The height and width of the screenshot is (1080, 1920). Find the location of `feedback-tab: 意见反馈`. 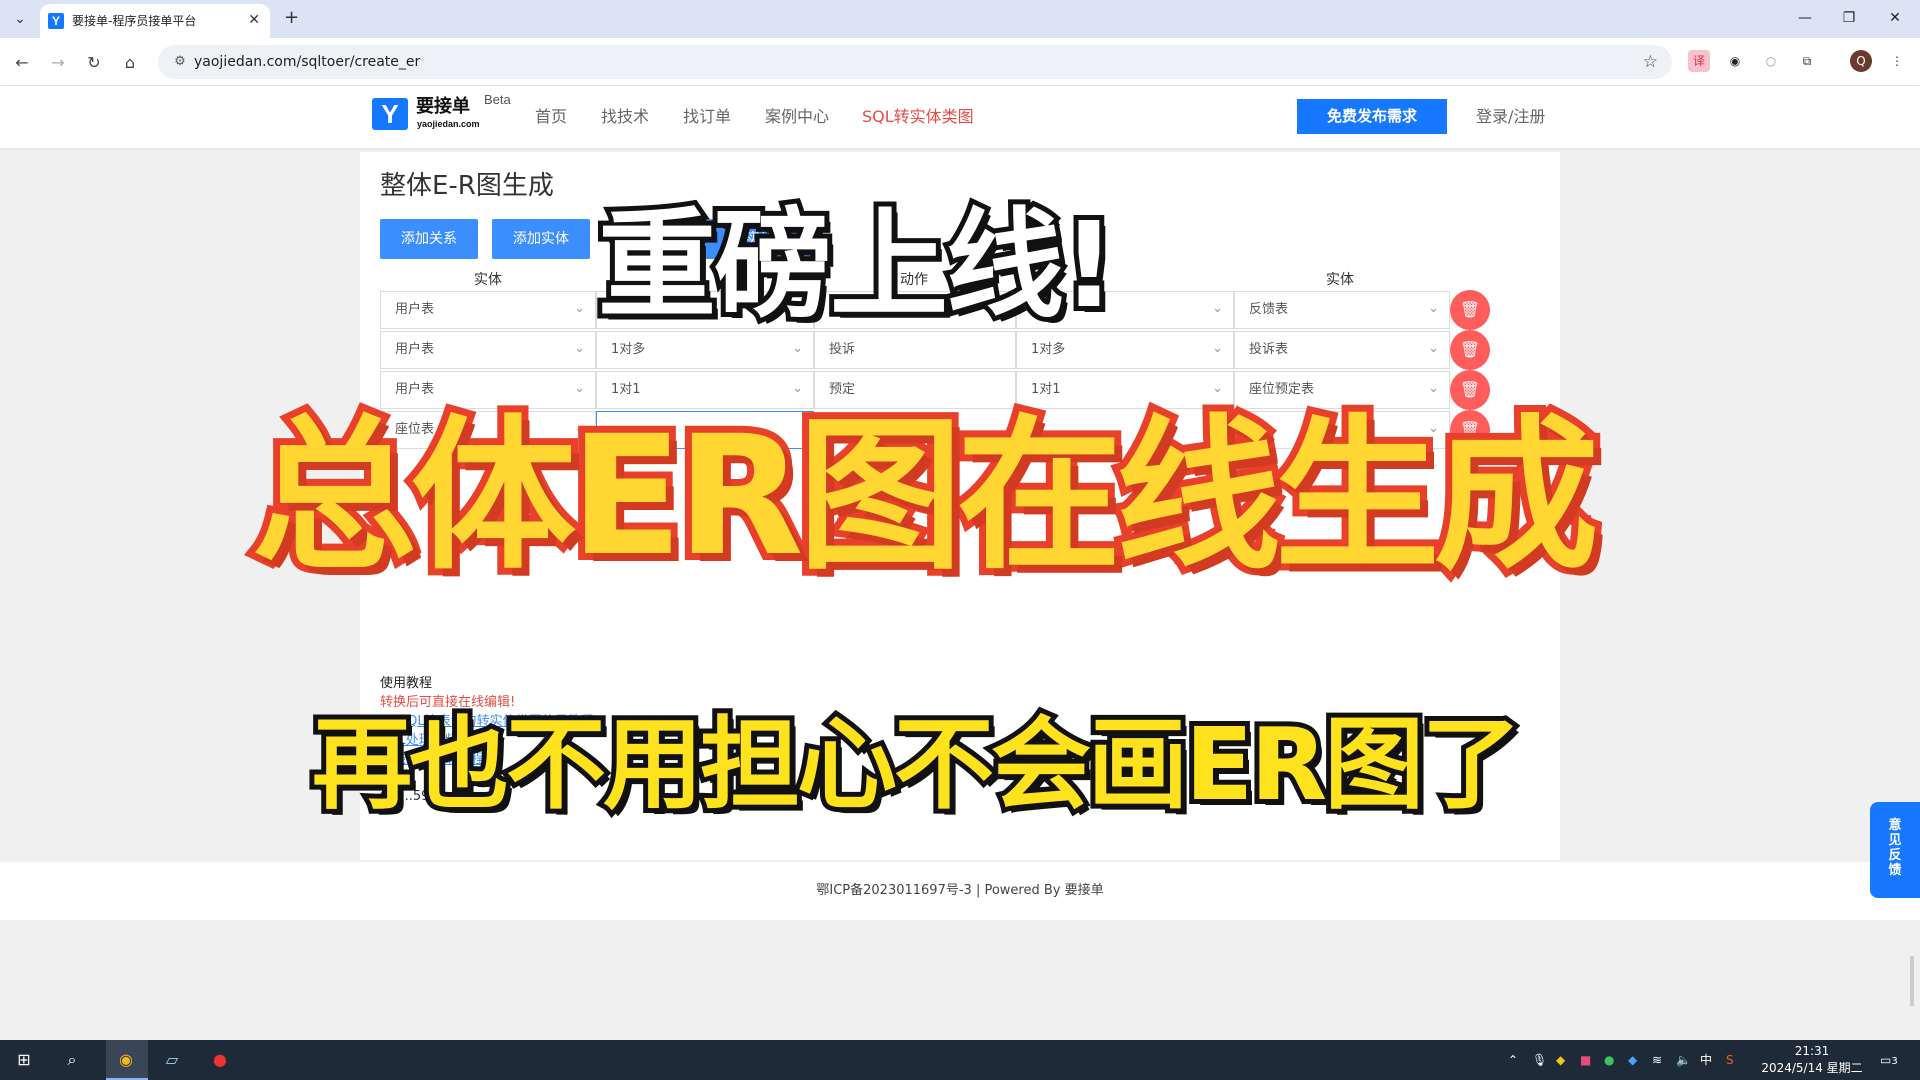

feedback-tab: 意见反馈 is located at coordinates (1895, 850).